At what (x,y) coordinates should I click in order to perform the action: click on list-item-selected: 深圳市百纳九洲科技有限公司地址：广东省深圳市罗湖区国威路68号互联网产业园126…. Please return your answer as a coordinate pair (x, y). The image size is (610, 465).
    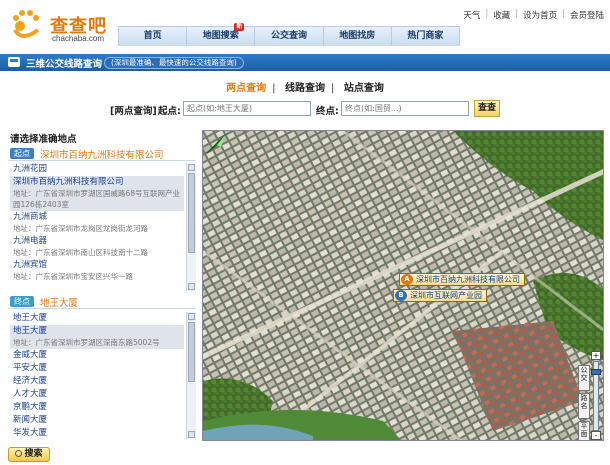
    Looking at the image, I should click on (97, 193).